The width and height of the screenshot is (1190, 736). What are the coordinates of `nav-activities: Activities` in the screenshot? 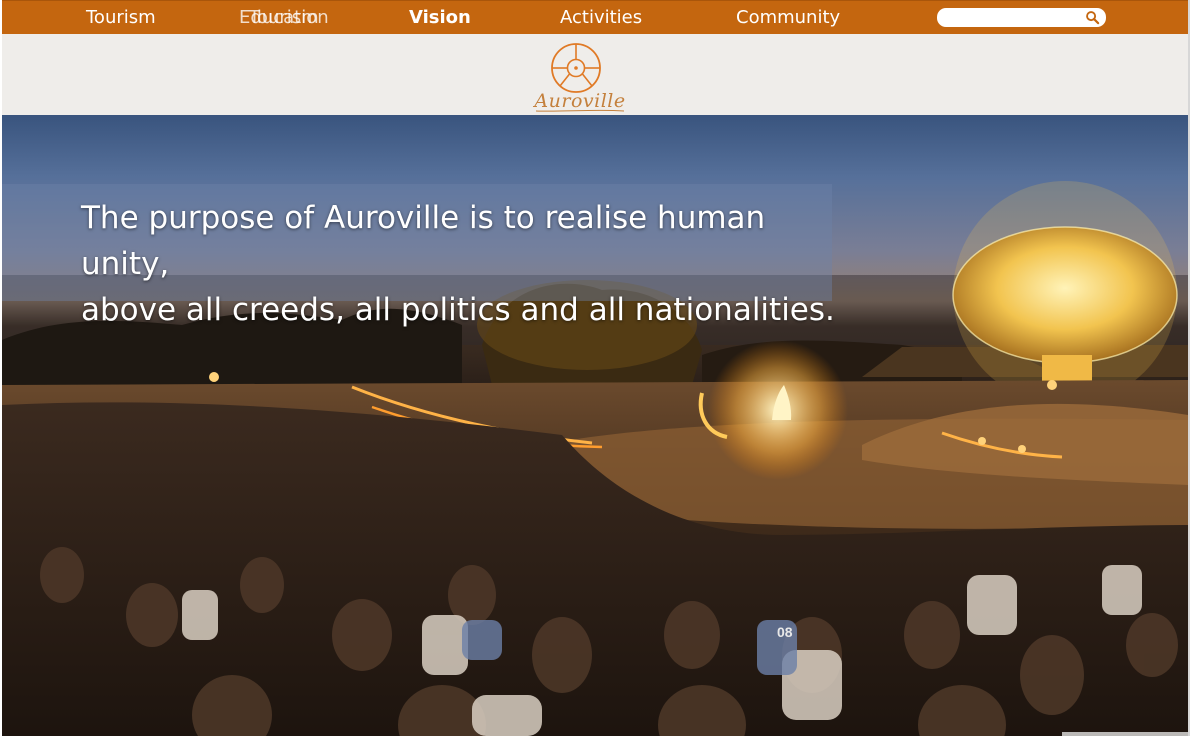 It's located at (601, 18).